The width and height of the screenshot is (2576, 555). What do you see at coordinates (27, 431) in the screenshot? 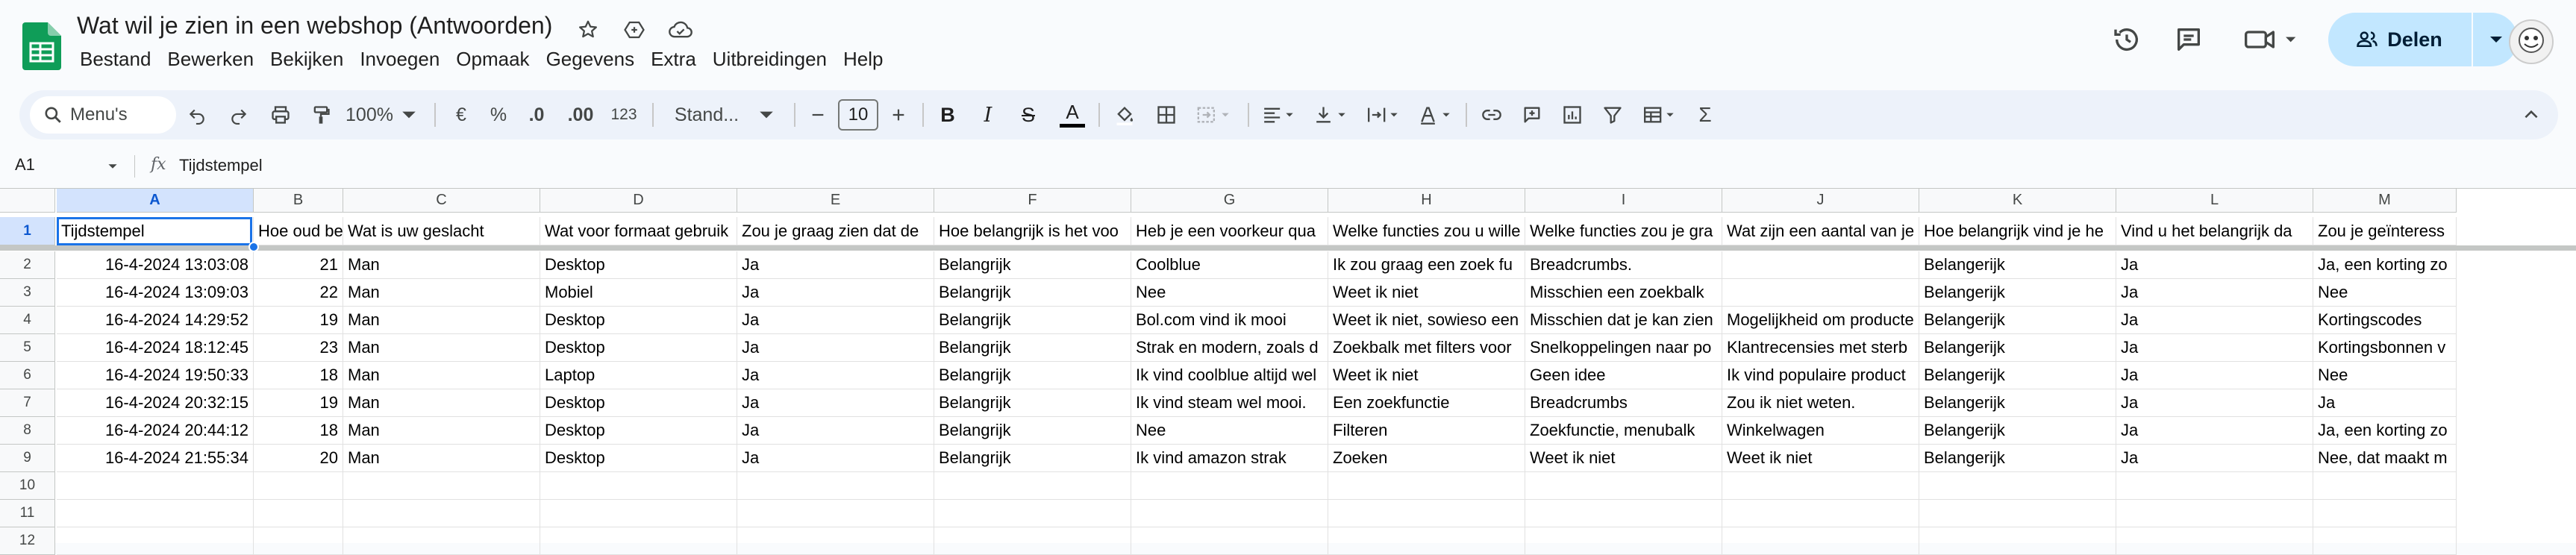
I see `row-header-8: 8` at bounding box center [27, 431].